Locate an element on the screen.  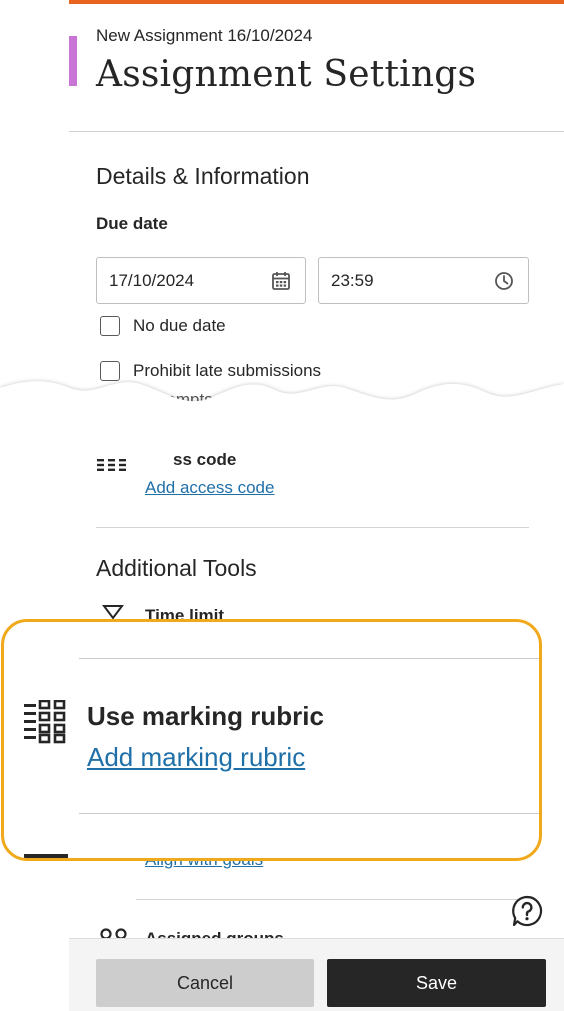
no-due-date-row: No due date is located at coordinates (163, 326).